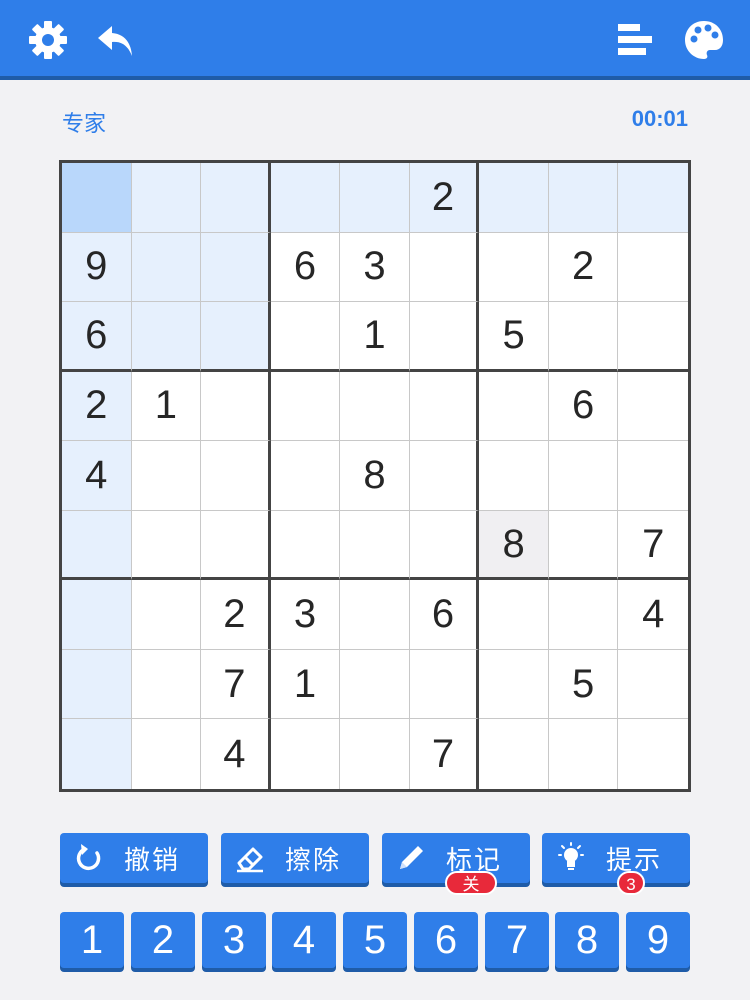  What do you see at coordinates (633, 859) in the screenshot?
I see `hint-label: 提示` at bounding box center [633, 859].